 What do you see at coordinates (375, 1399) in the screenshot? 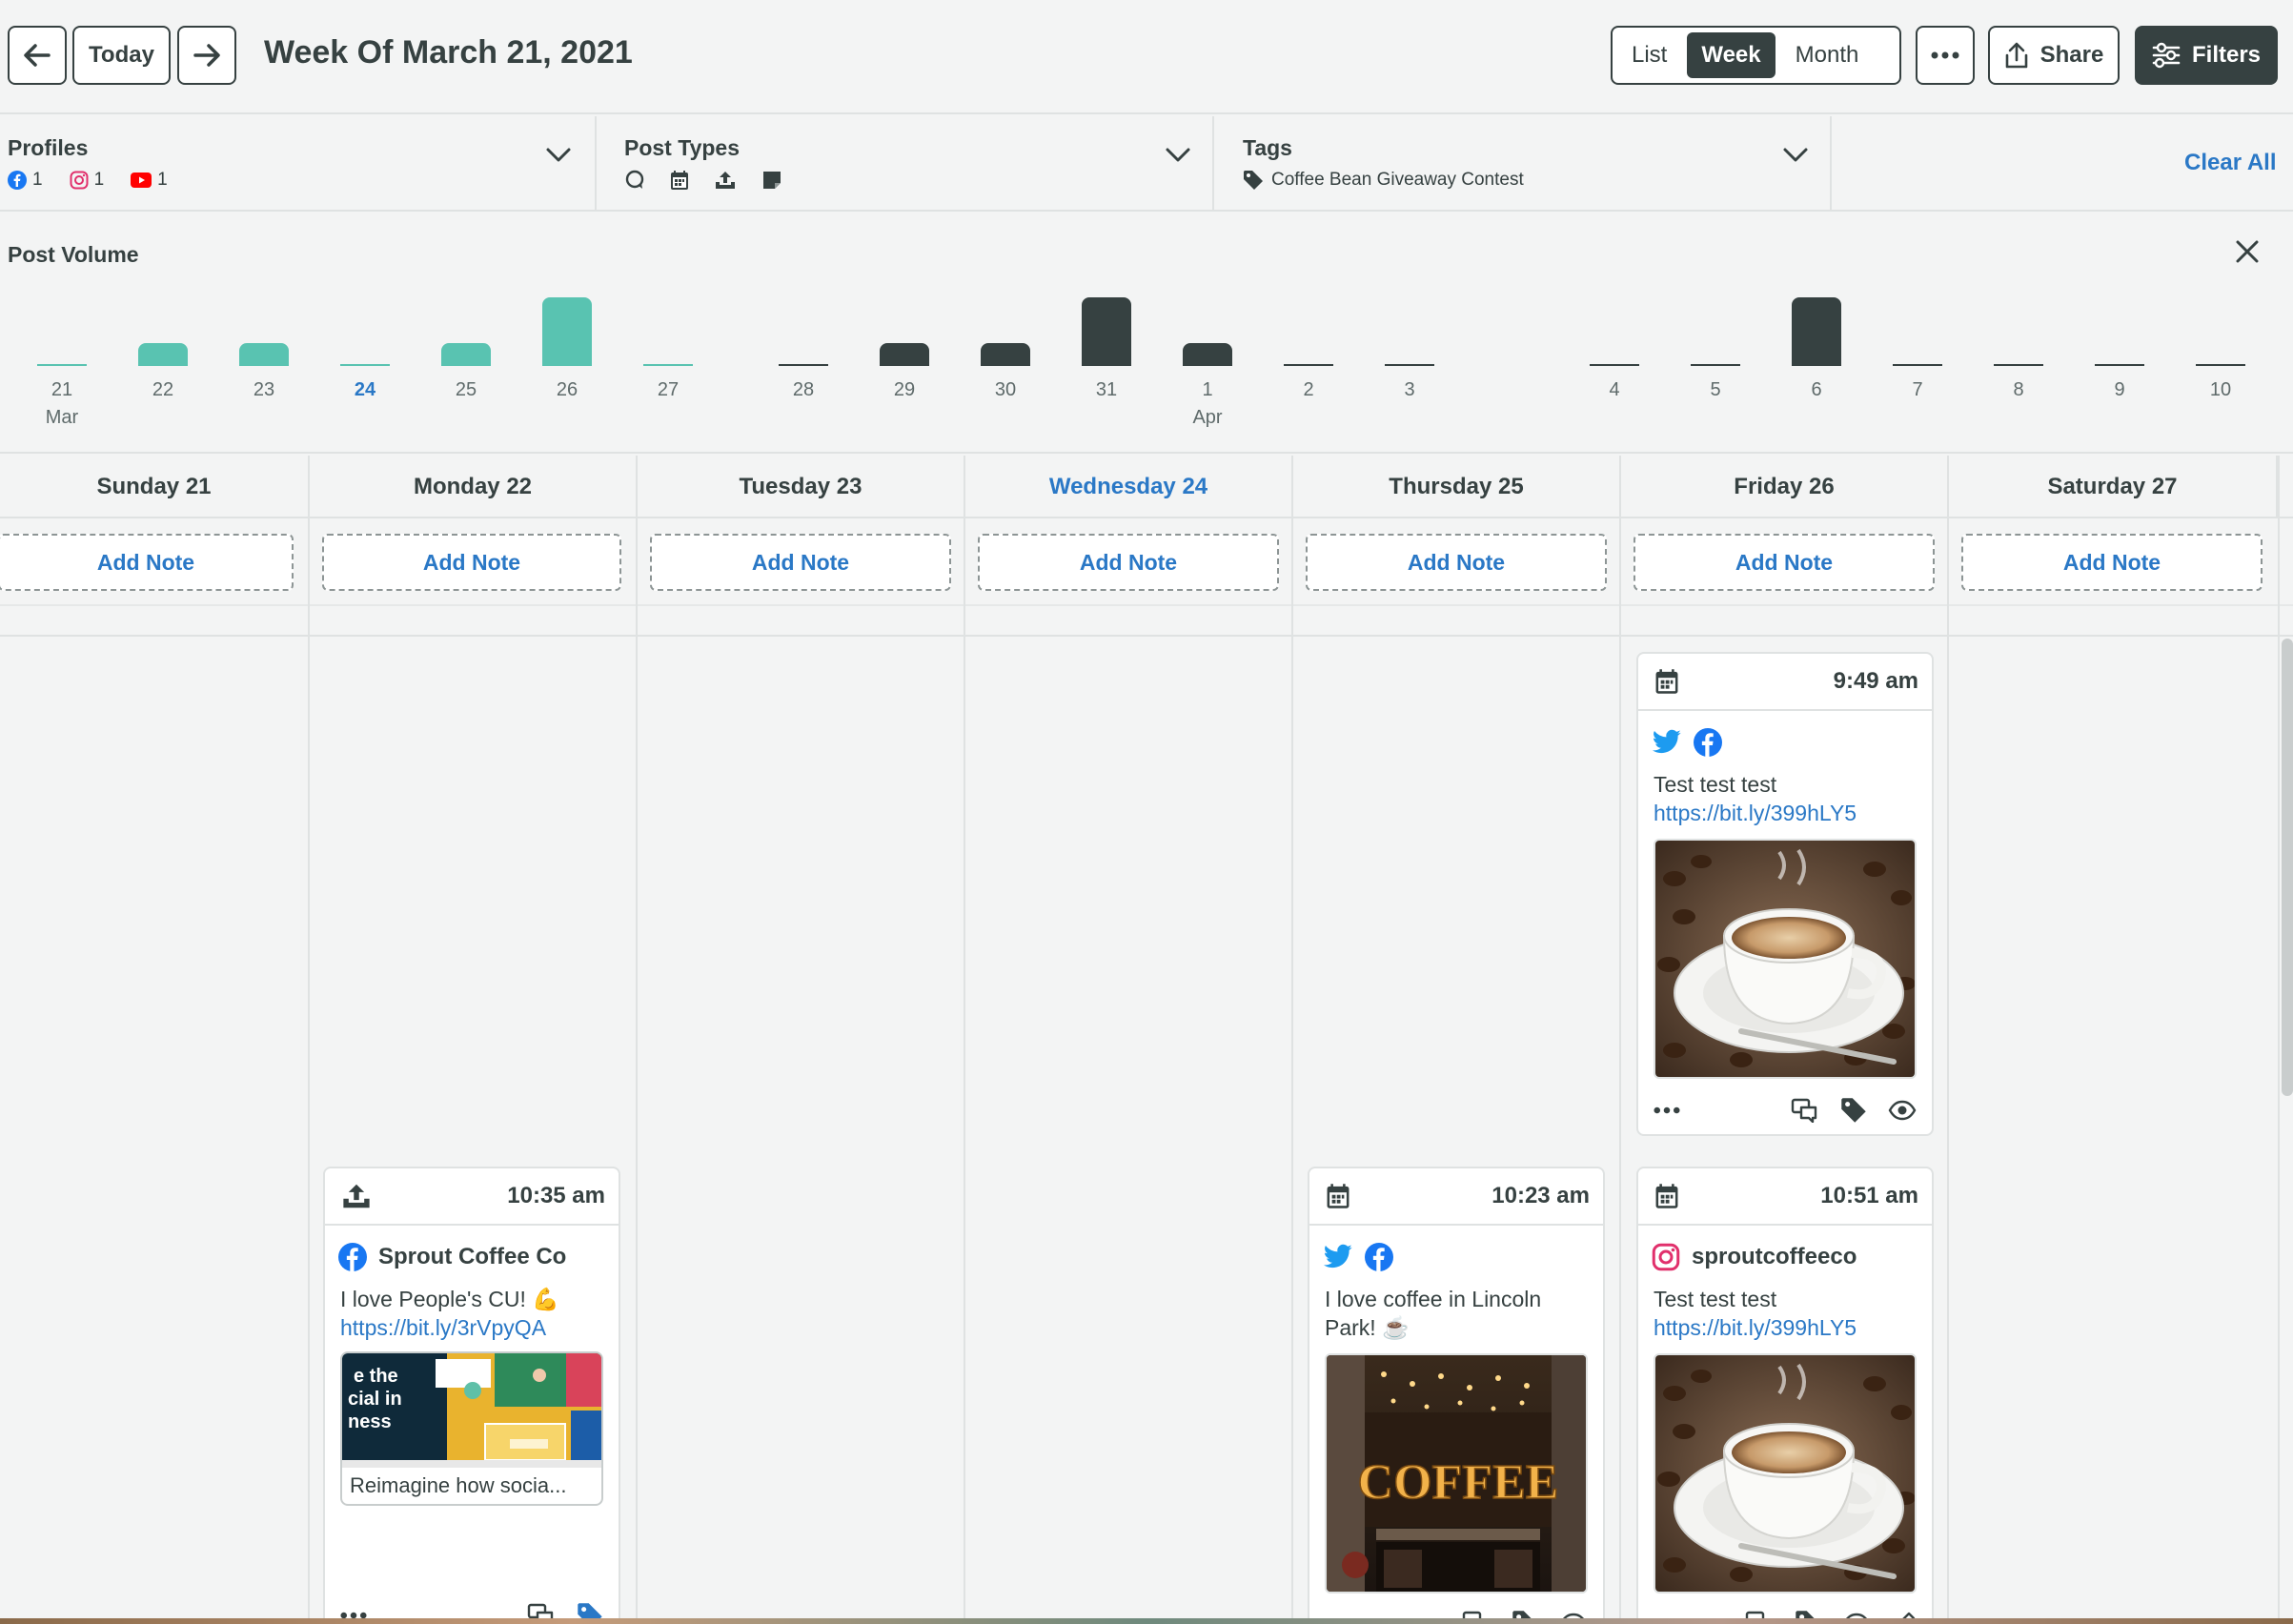
I see `svg-text: cial in` at bounding box center [375, 1399].